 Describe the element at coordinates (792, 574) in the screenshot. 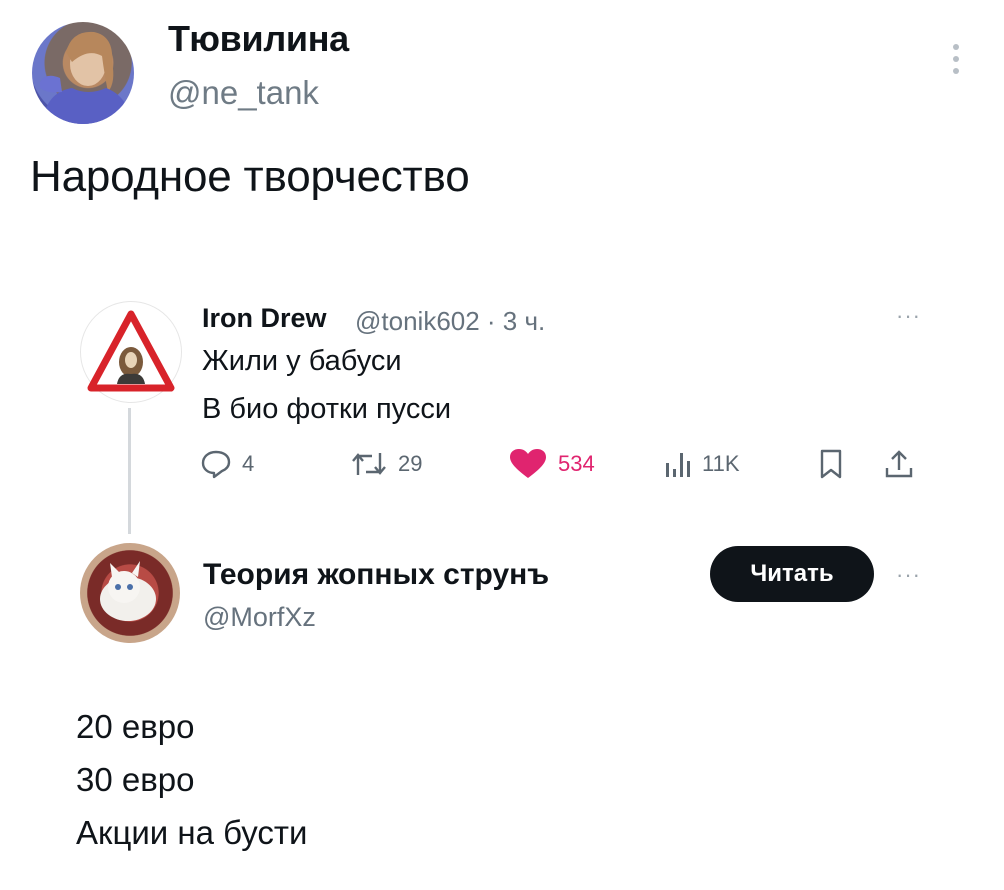

I see `follow-button: Читать` at that location.